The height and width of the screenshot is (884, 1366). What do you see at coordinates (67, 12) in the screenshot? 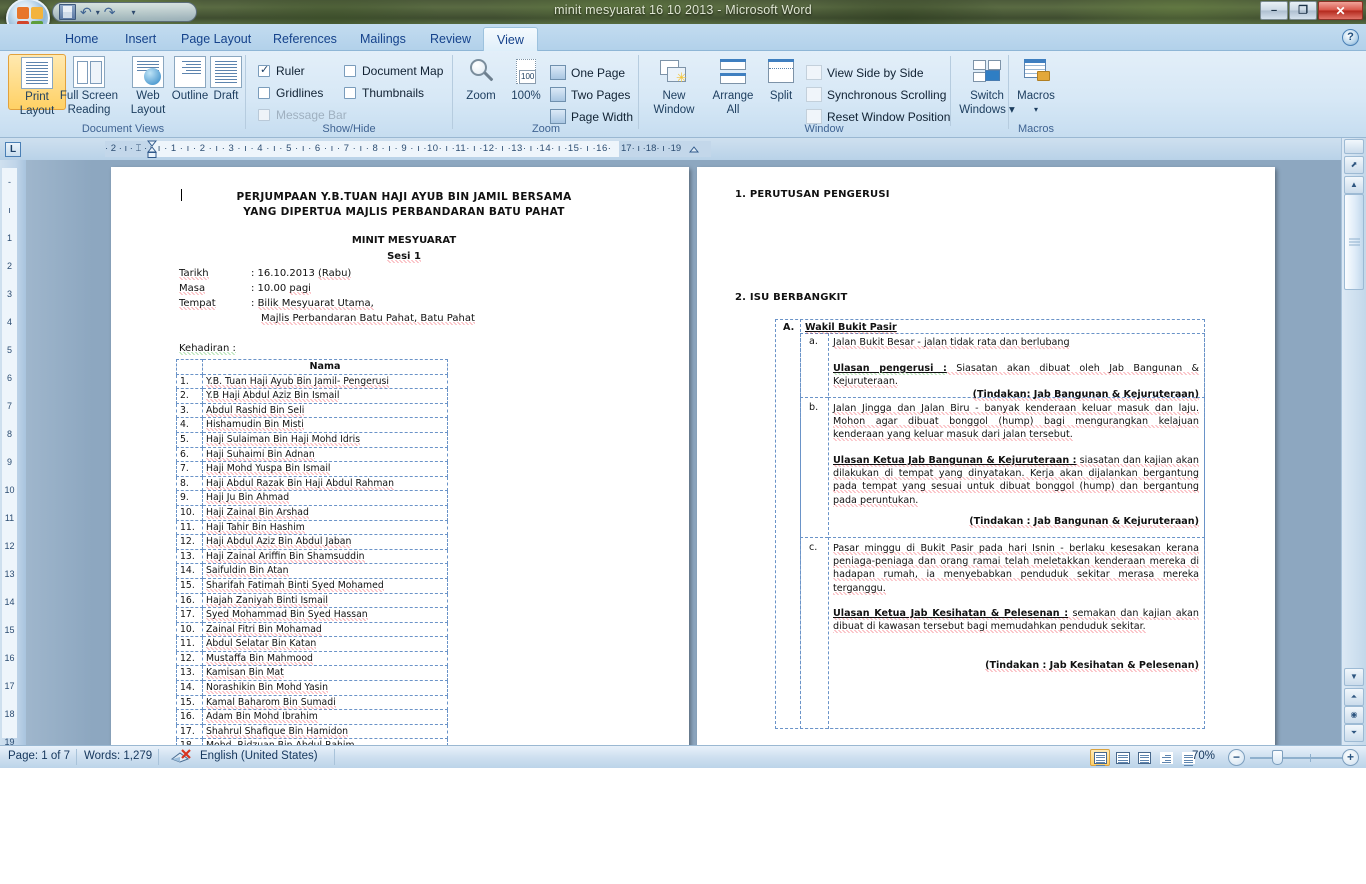
I see `save-icon` at bounding box center [67, 12].